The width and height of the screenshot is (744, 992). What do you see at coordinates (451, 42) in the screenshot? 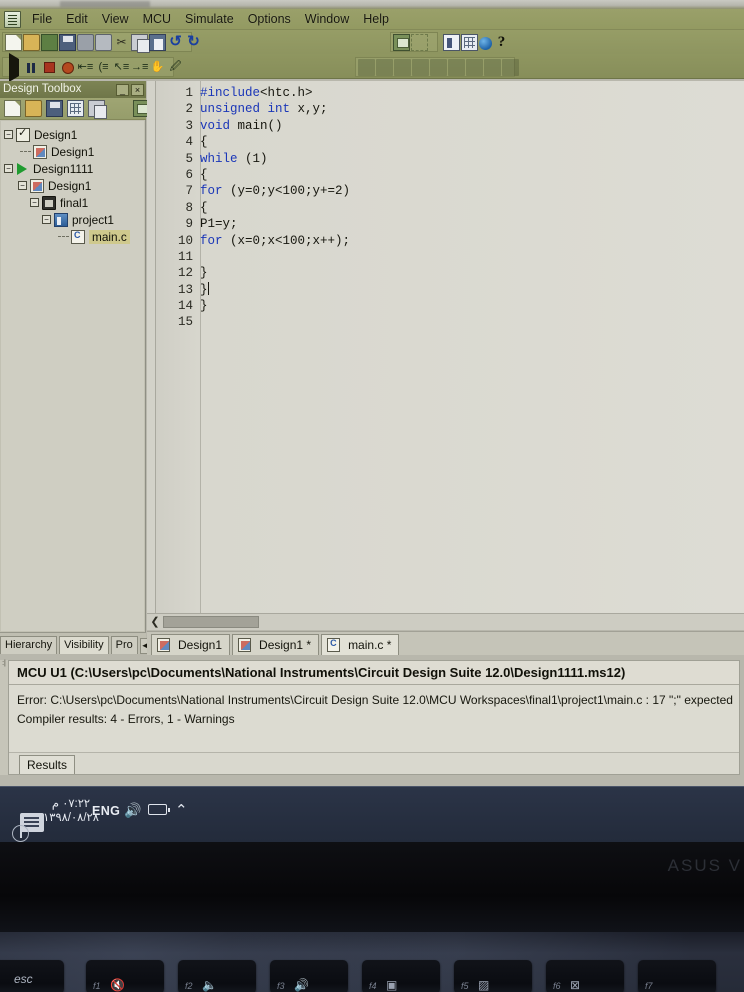
I see `hierarchy-view-icon` at bounding box center [451, 42].